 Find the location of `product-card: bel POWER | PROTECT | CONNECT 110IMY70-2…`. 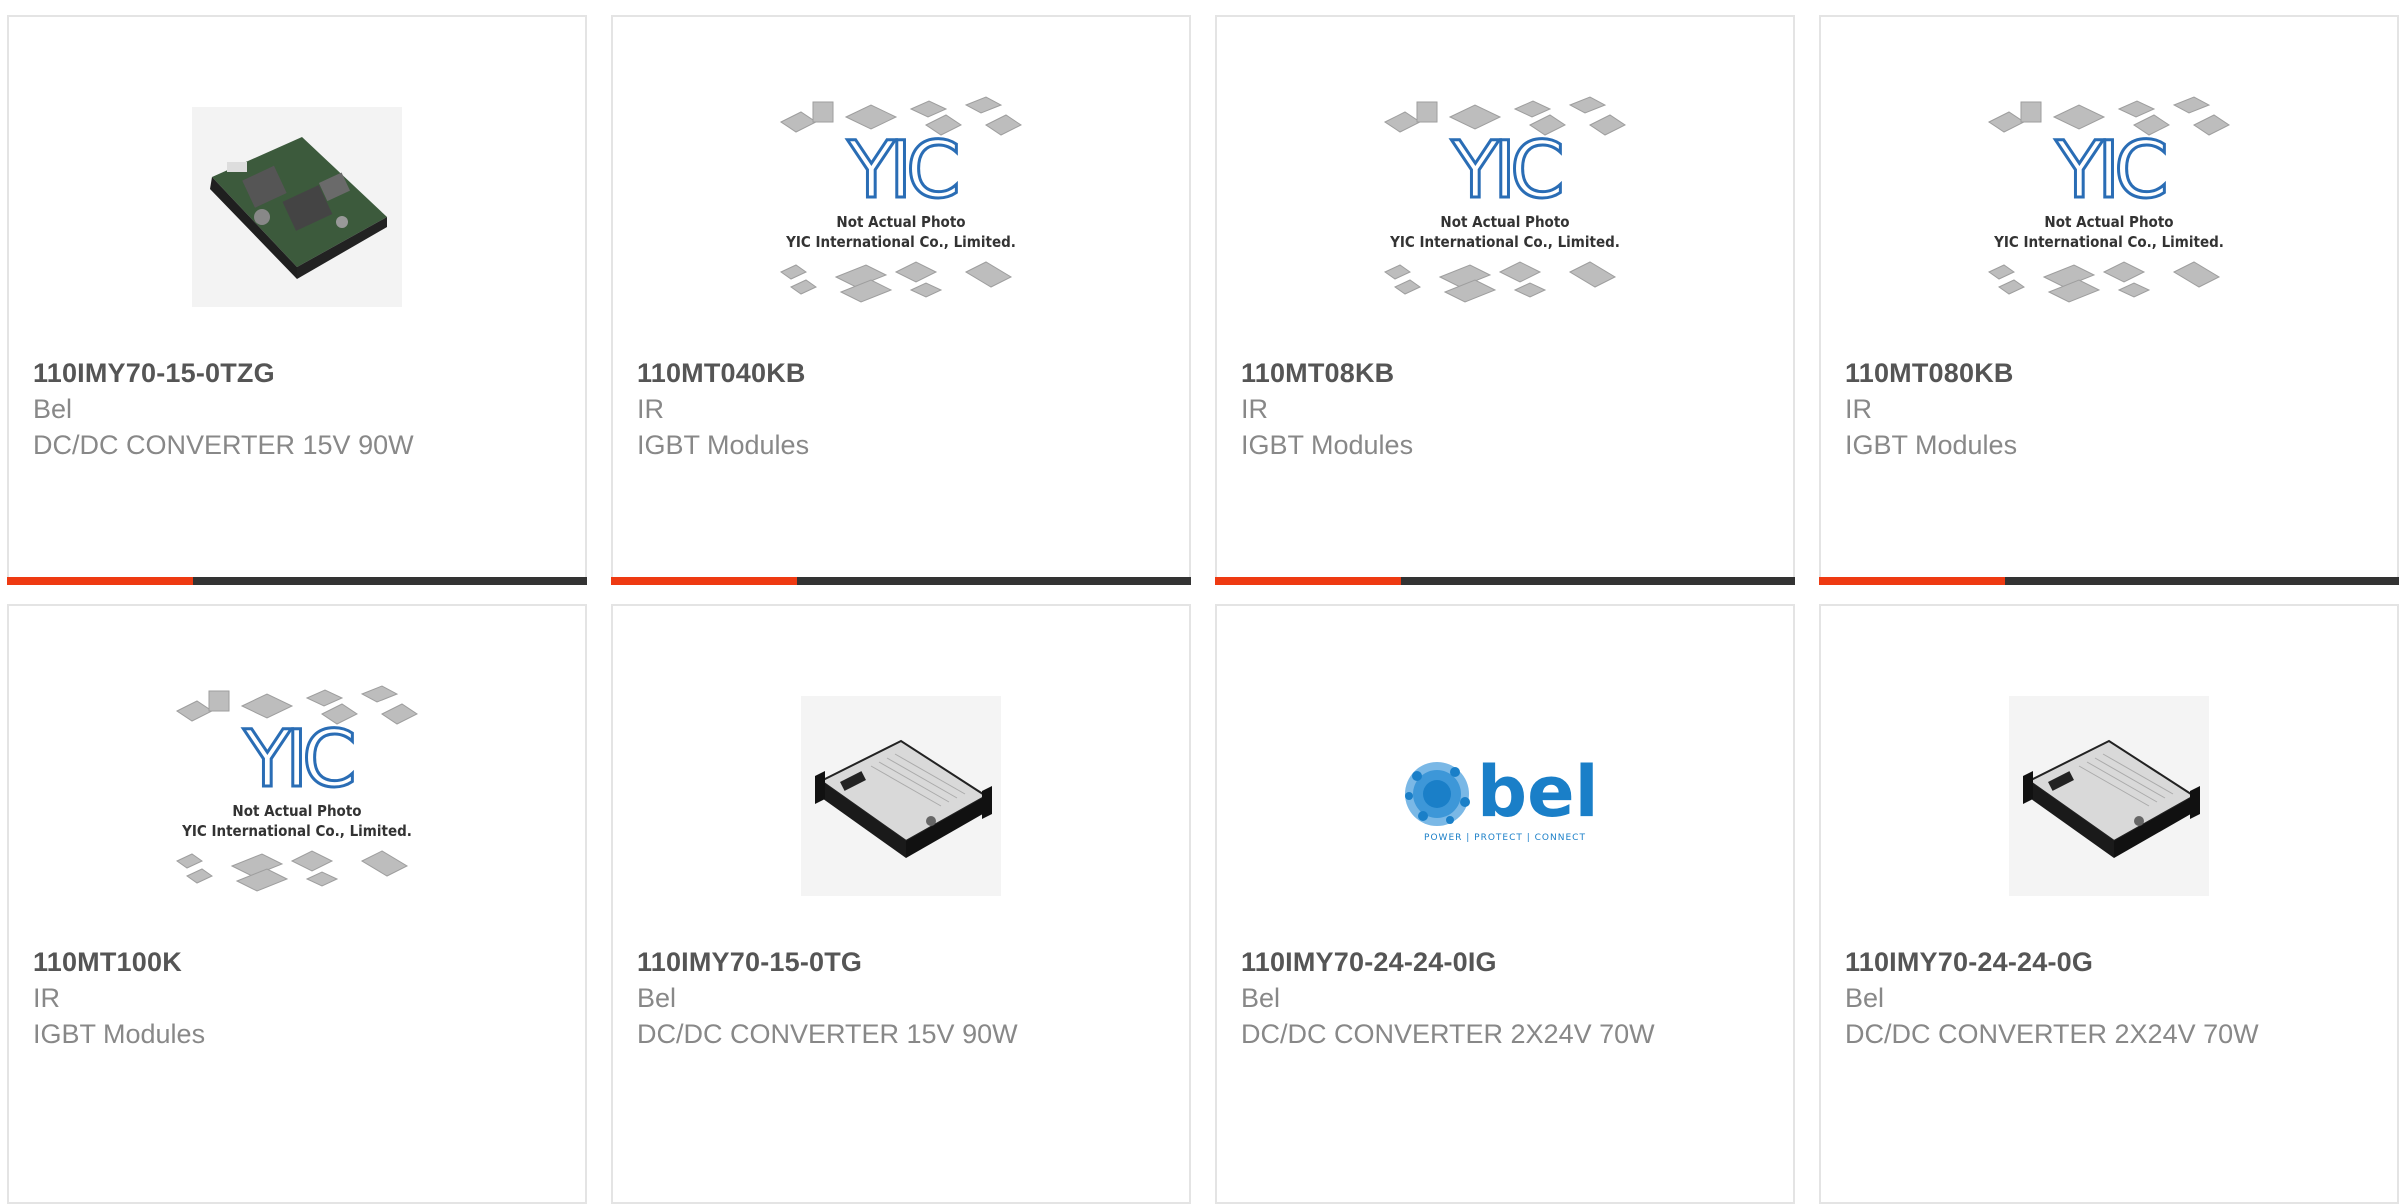

product-card: bel POWER | PROTECT | CONNECT 110IMY70-2… is located at coordinates (1505, 904).